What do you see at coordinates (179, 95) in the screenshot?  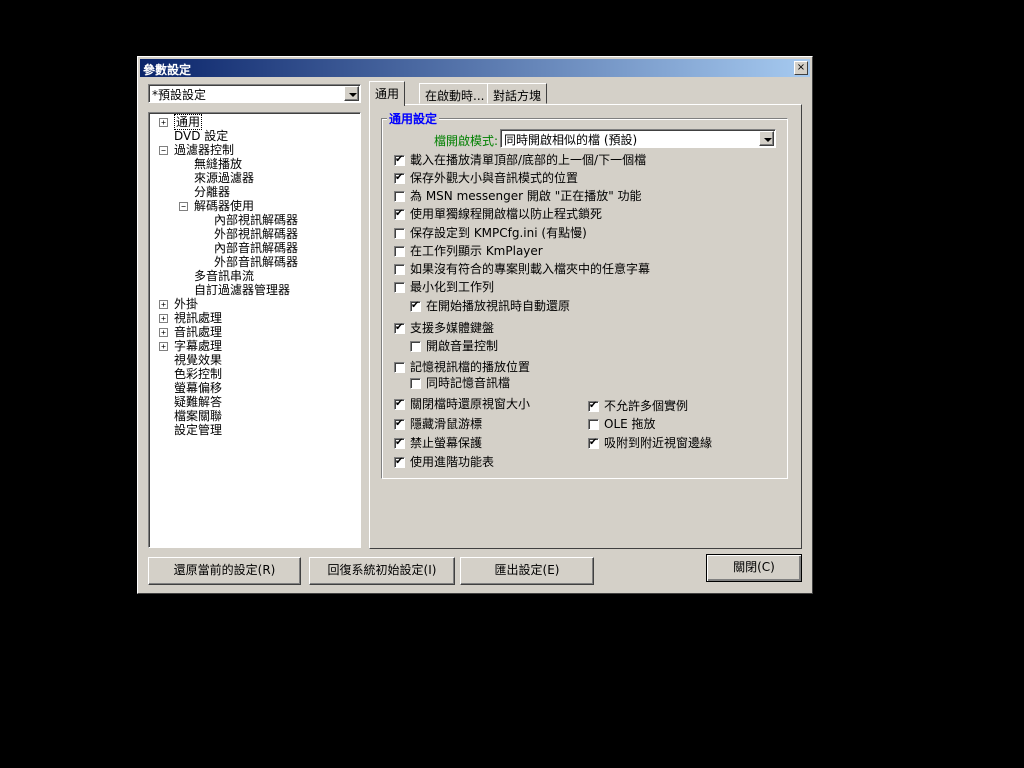 I see `preset-value: *預設設定` at bounding box center [179, 95].